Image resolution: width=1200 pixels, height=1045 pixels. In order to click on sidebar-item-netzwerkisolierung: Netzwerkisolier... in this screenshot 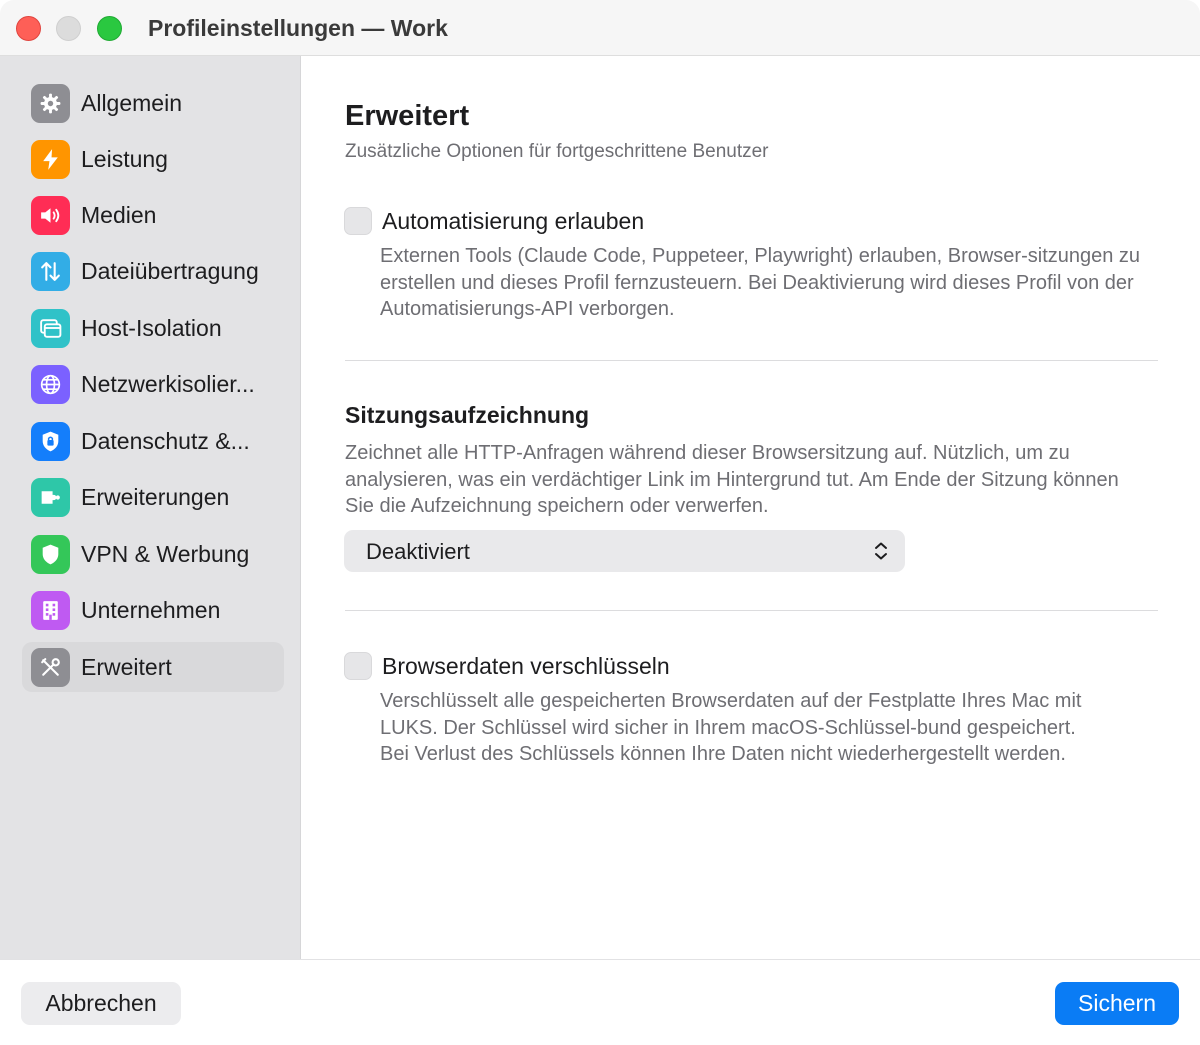, I will do `click(153, 384)`.